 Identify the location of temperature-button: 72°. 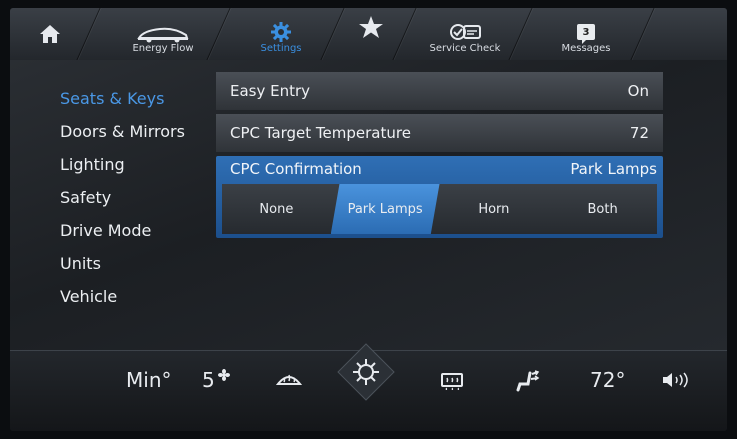
(607, 380).